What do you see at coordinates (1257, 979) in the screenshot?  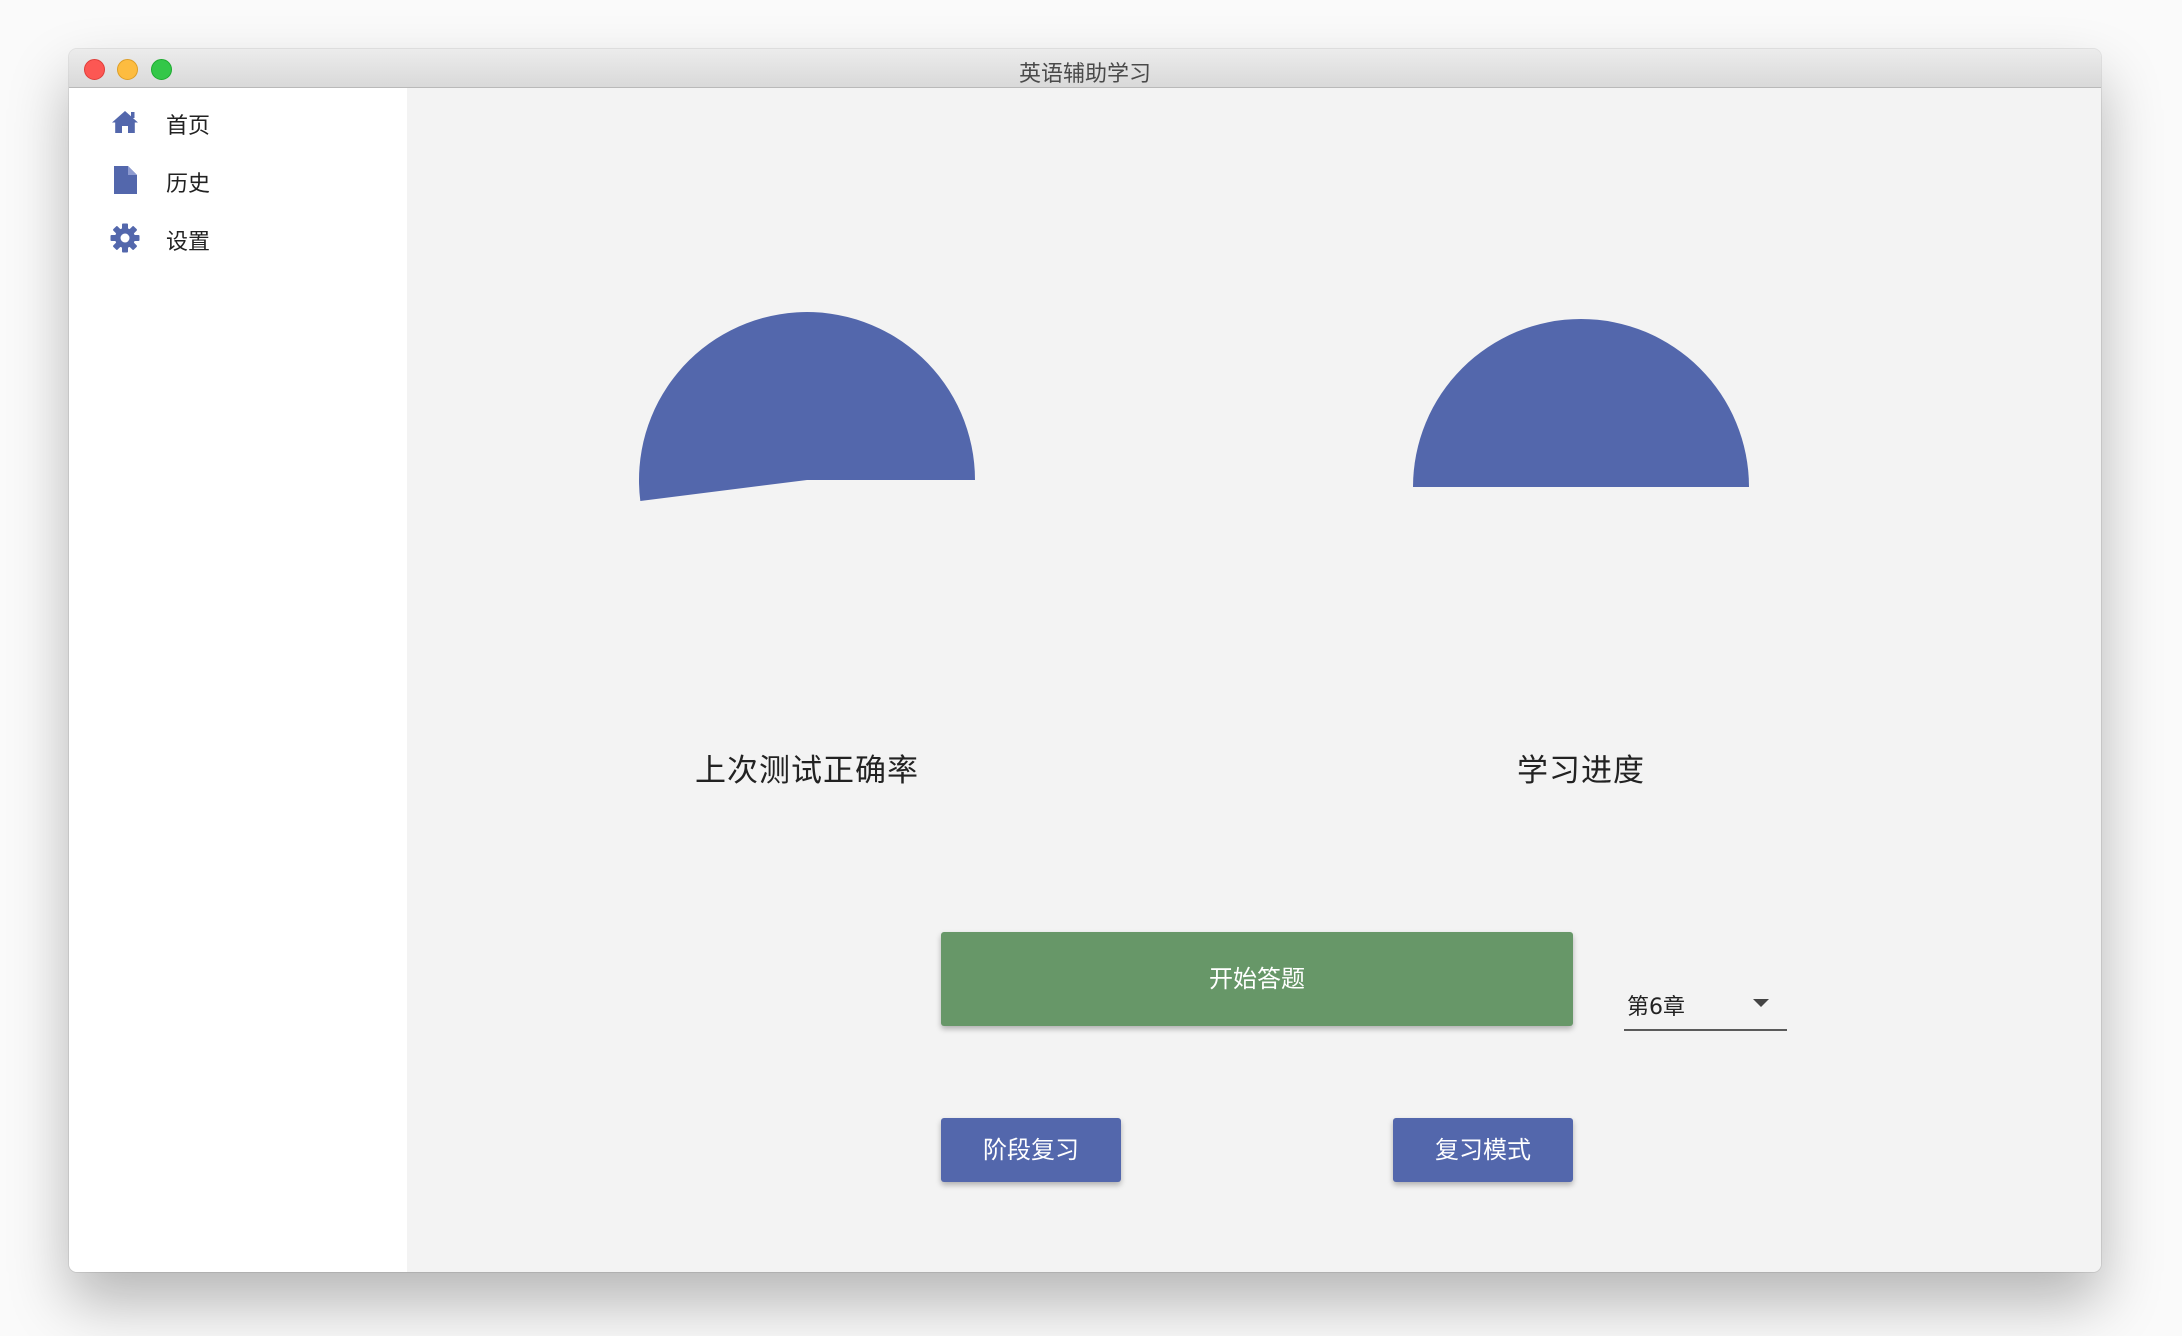 I see `start-quiz-button: 开始答题` at bounding box center [1257, 979].